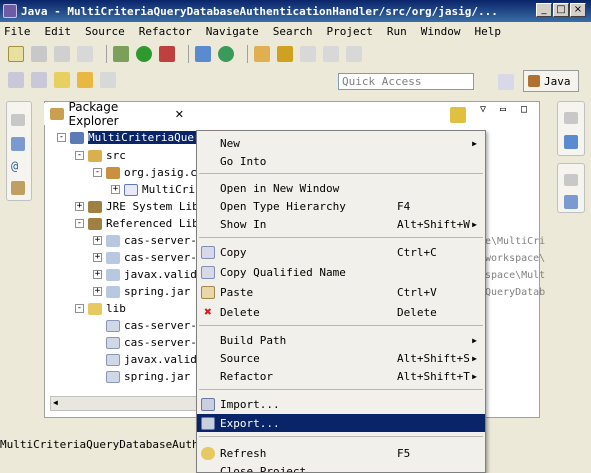 The width and height of the screenshot is (591, 473). I want to click on menu-help: Help, so click(487, 31).